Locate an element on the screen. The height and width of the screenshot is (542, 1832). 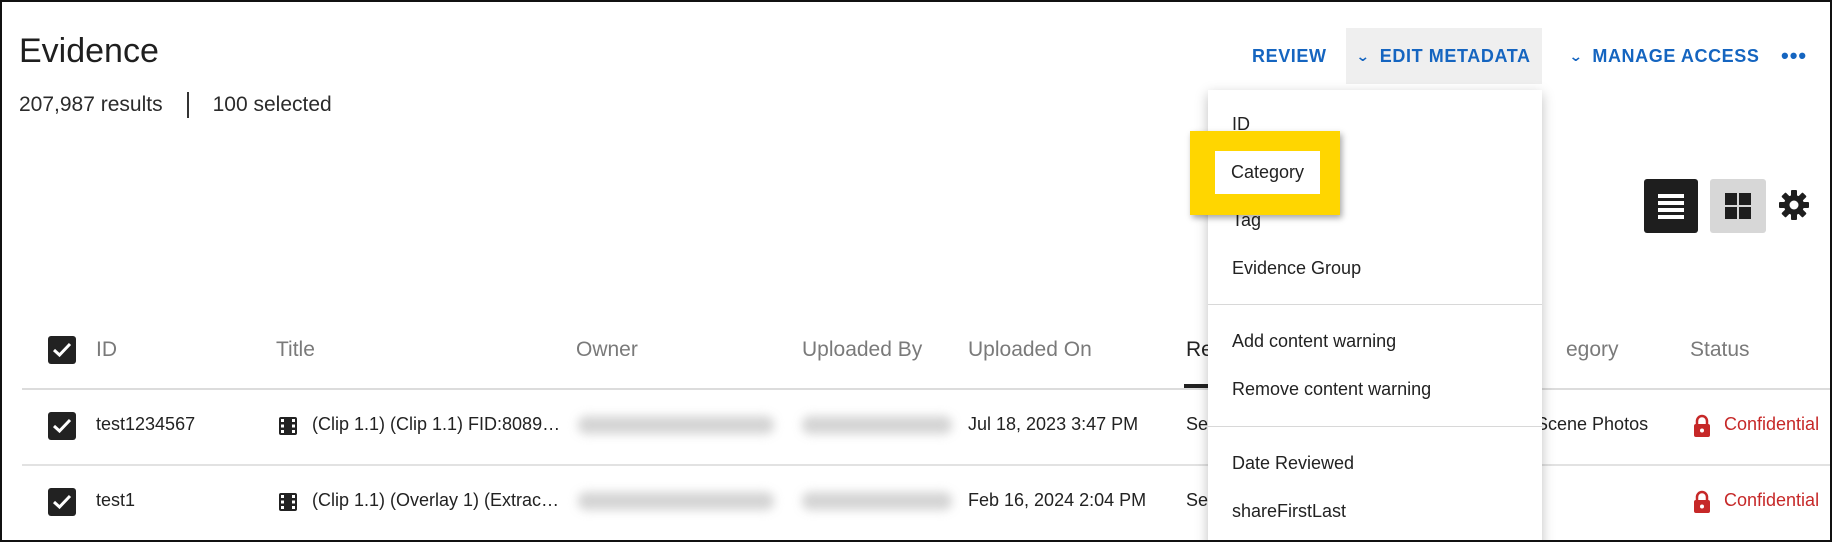
select-all-checkbox is located at coordinates (62, 350).